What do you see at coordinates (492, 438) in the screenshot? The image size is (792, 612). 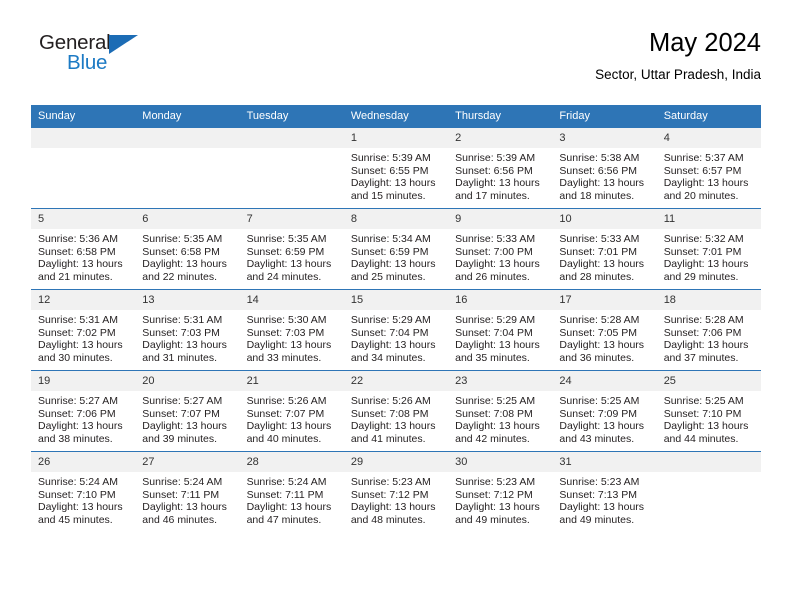 I see `daylight-text-line2: and 42 minutes.` at bounding box center [492, 438].